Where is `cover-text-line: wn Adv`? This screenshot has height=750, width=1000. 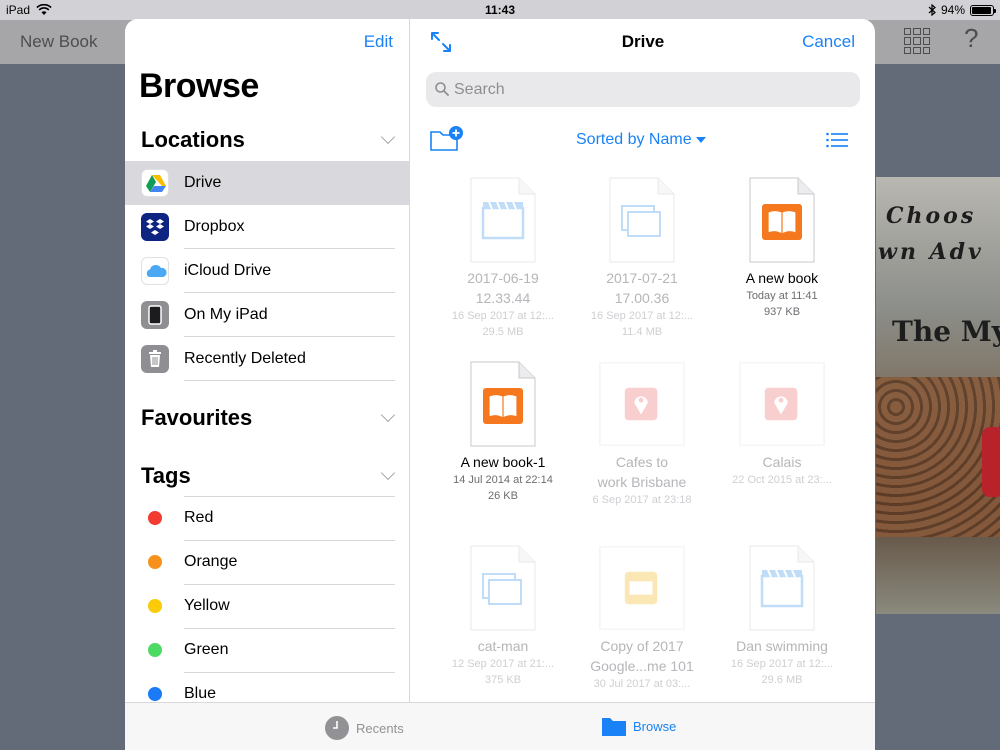 cover-text-line: wn Adv is located at coordinates (931, 252).